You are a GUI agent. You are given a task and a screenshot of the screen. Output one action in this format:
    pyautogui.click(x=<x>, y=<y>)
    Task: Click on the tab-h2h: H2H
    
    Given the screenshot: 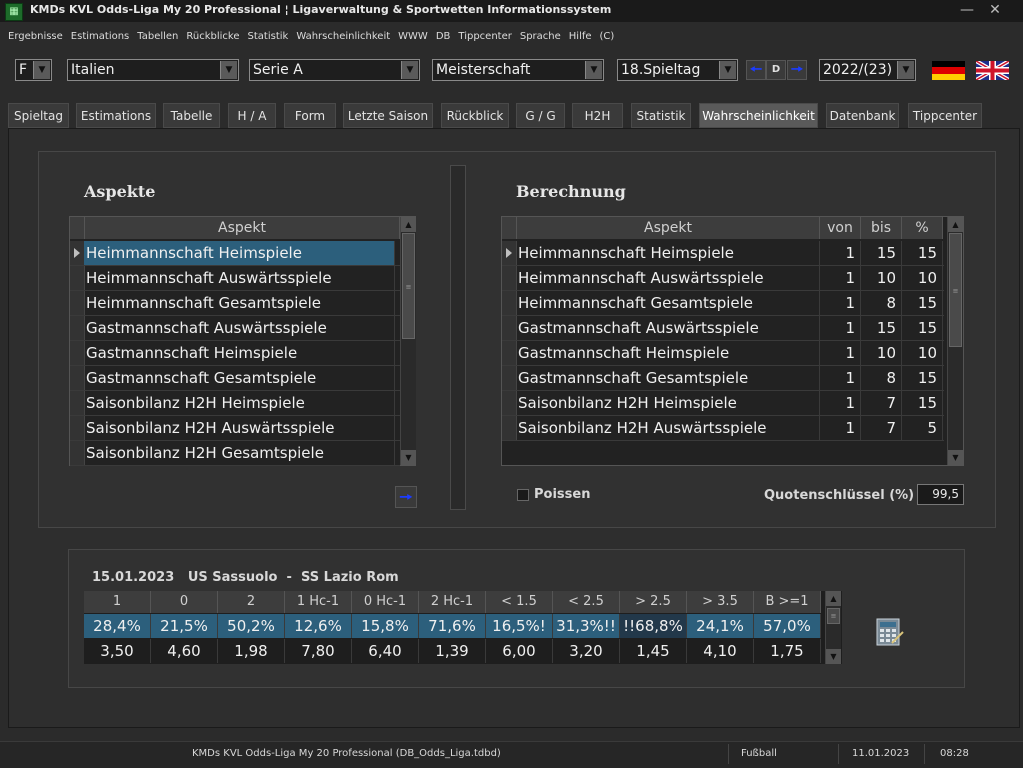 What is the action you would take?
    pyautogui.click(x=597, y=115)
    